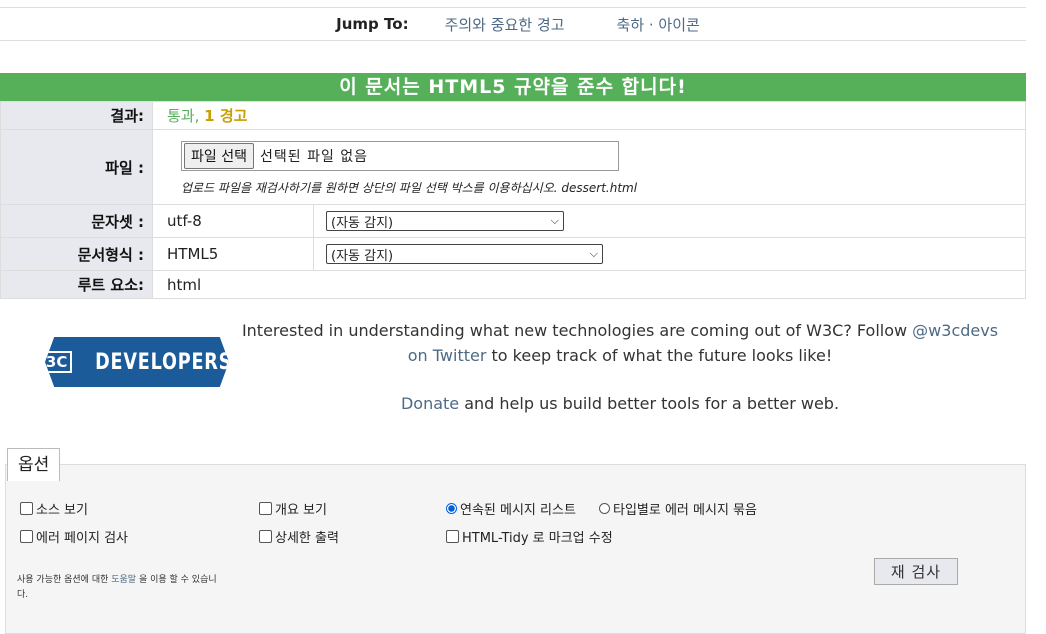 The image size is (1046, 634). Describe the element at coordinates (34, 464) in the screenshot. I see `options-legend: 옵션` at that location.